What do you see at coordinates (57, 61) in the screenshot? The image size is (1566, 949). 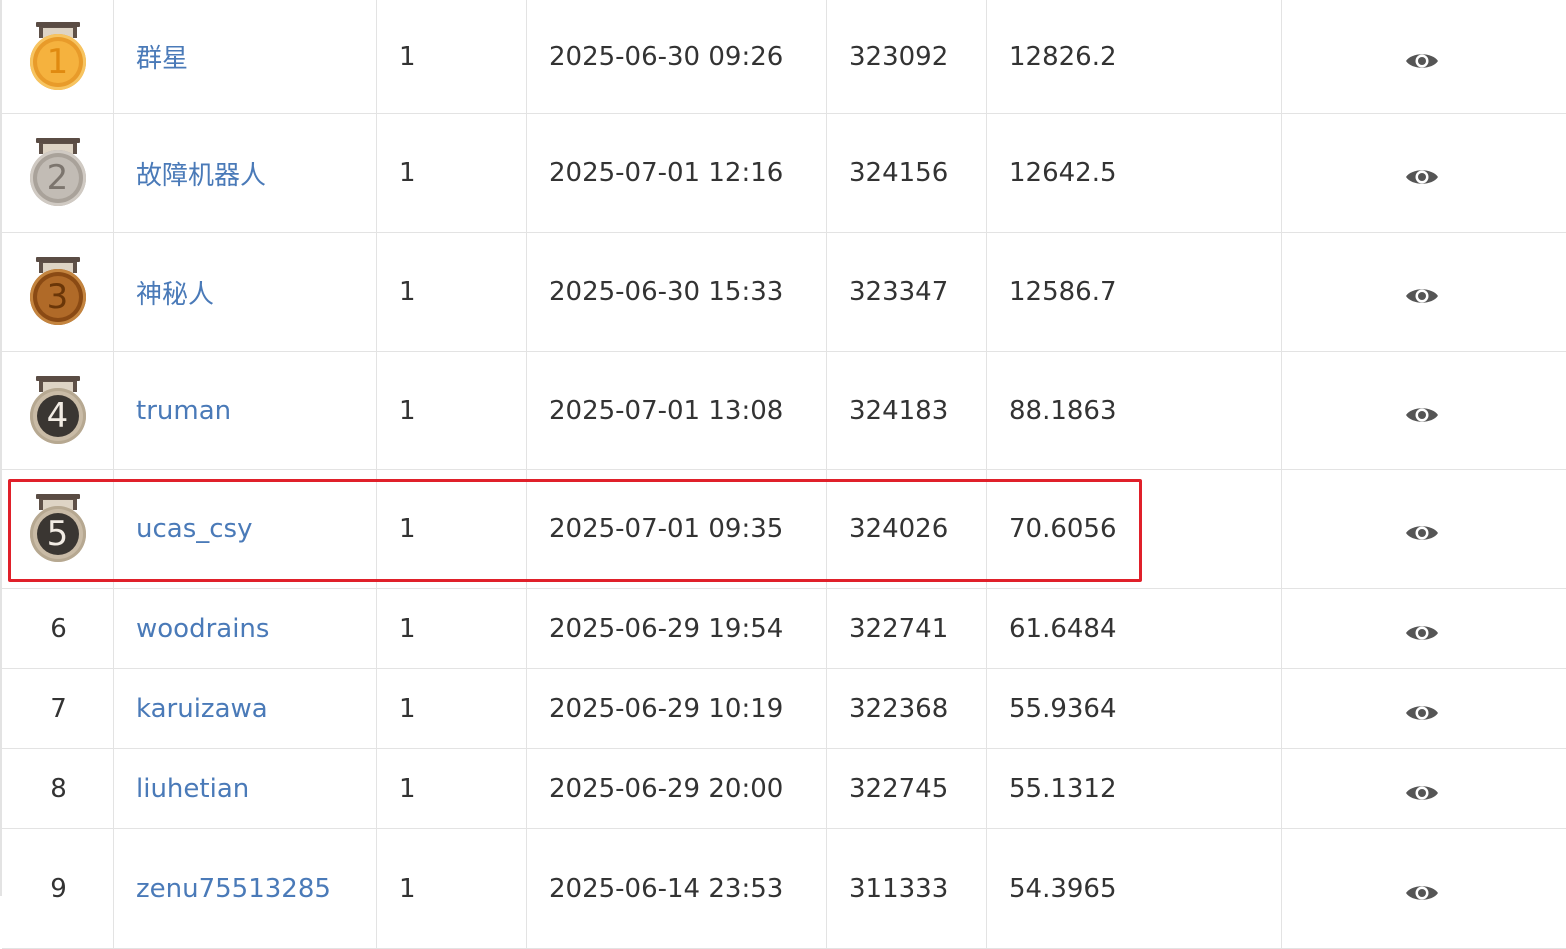 I see `medal-rank-number: 1` at bounding box center [57, 61].